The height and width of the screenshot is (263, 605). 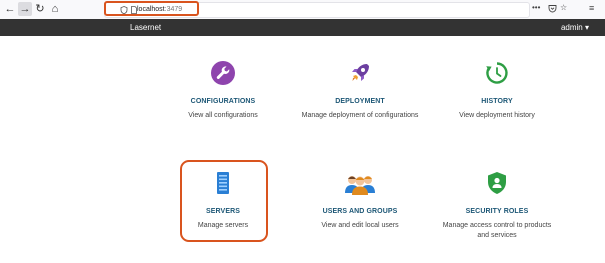 I want to click on tile-title: HISTORY, so click(x=497, y=101).